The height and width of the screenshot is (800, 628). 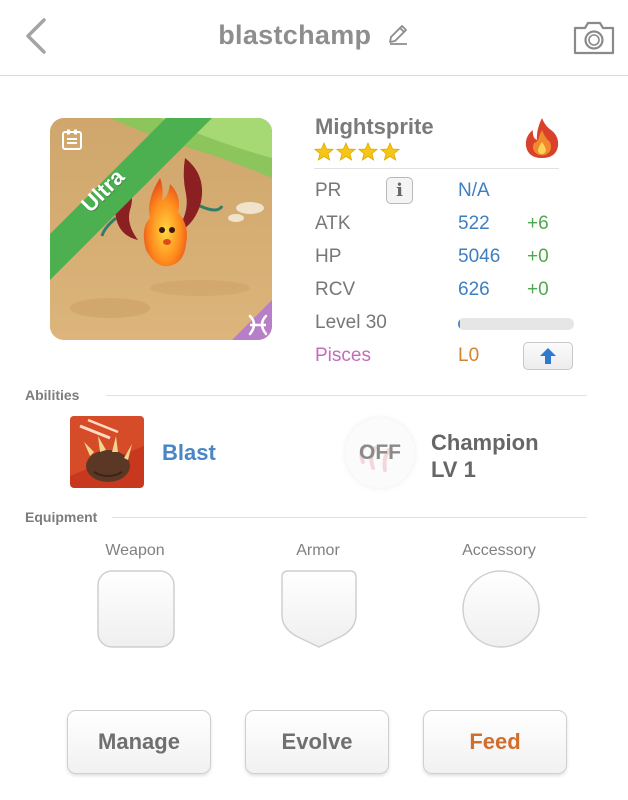 What do you see at coordinates (351, 322) in the screenshot?
I see `level-label: Level 30` at bounding box center [351, 322].